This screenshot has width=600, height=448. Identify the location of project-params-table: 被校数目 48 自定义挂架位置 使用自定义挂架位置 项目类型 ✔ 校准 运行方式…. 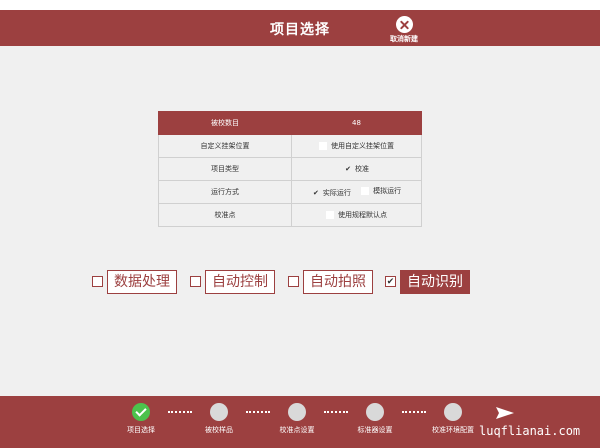
(290, 169).